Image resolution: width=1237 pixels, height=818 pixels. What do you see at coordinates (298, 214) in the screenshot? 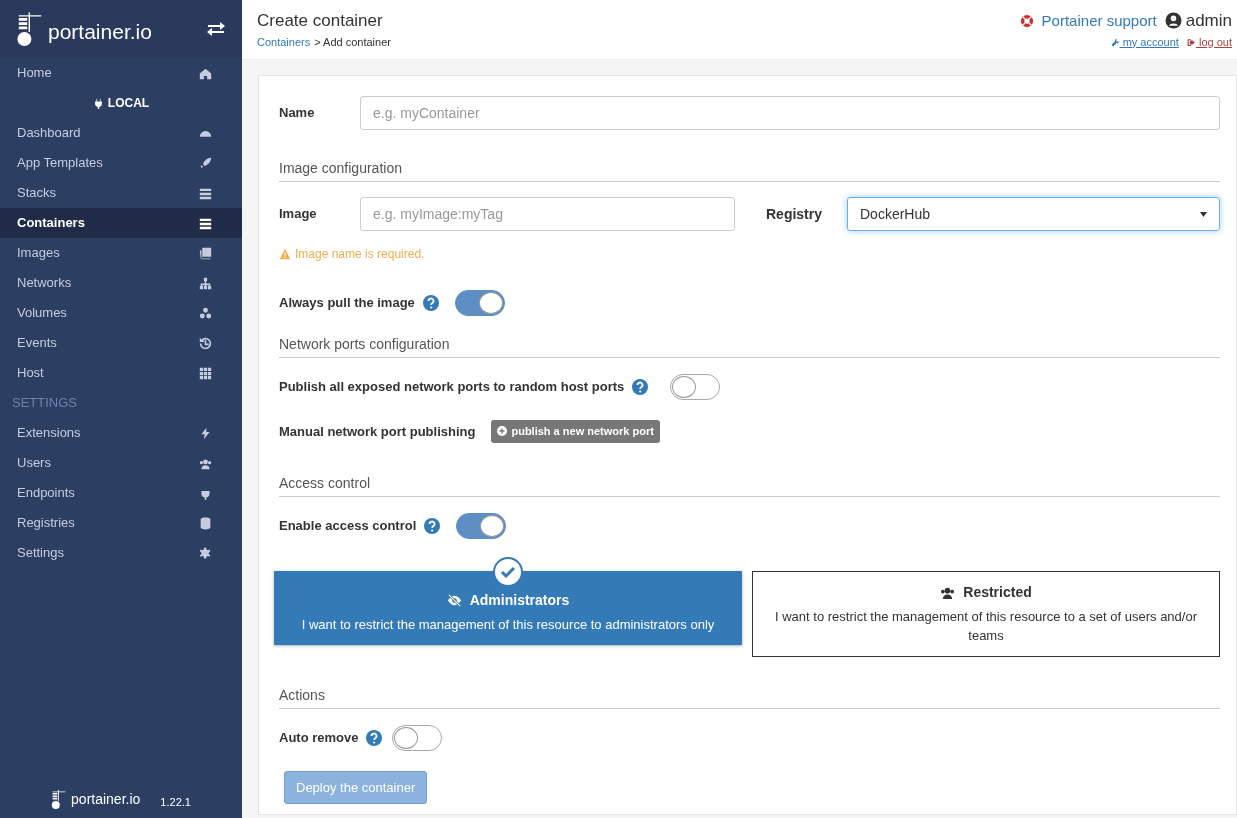
I see `field-label: Image` at bounding box center [298, 214].